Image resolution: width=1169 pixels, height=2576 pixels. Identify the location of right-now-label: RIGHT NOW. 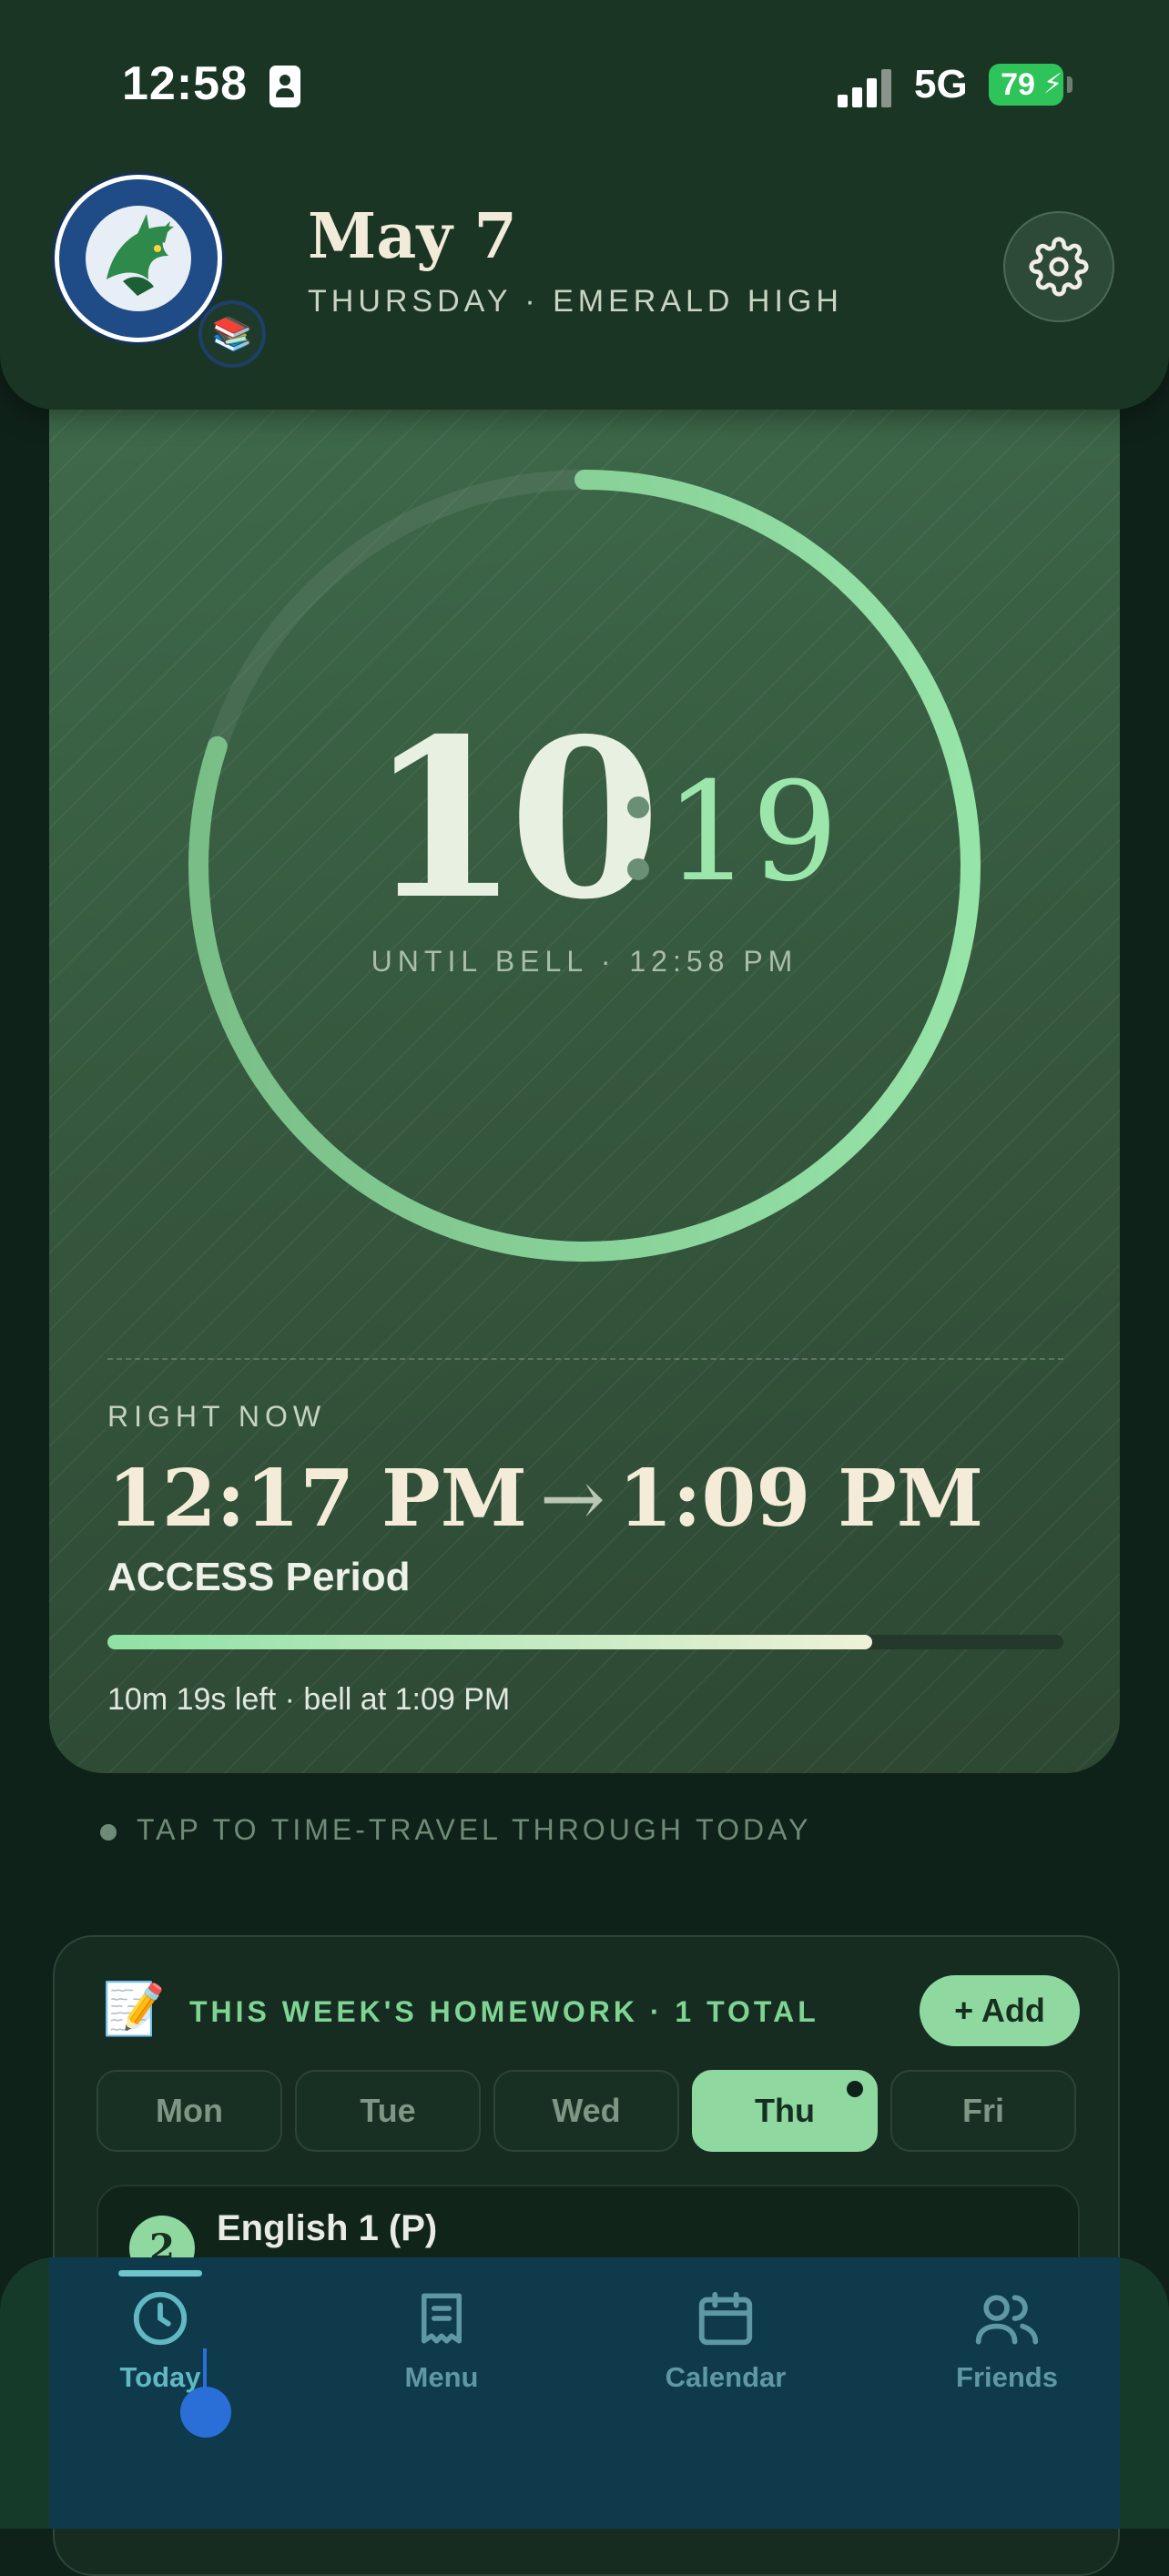
(217, 1416).